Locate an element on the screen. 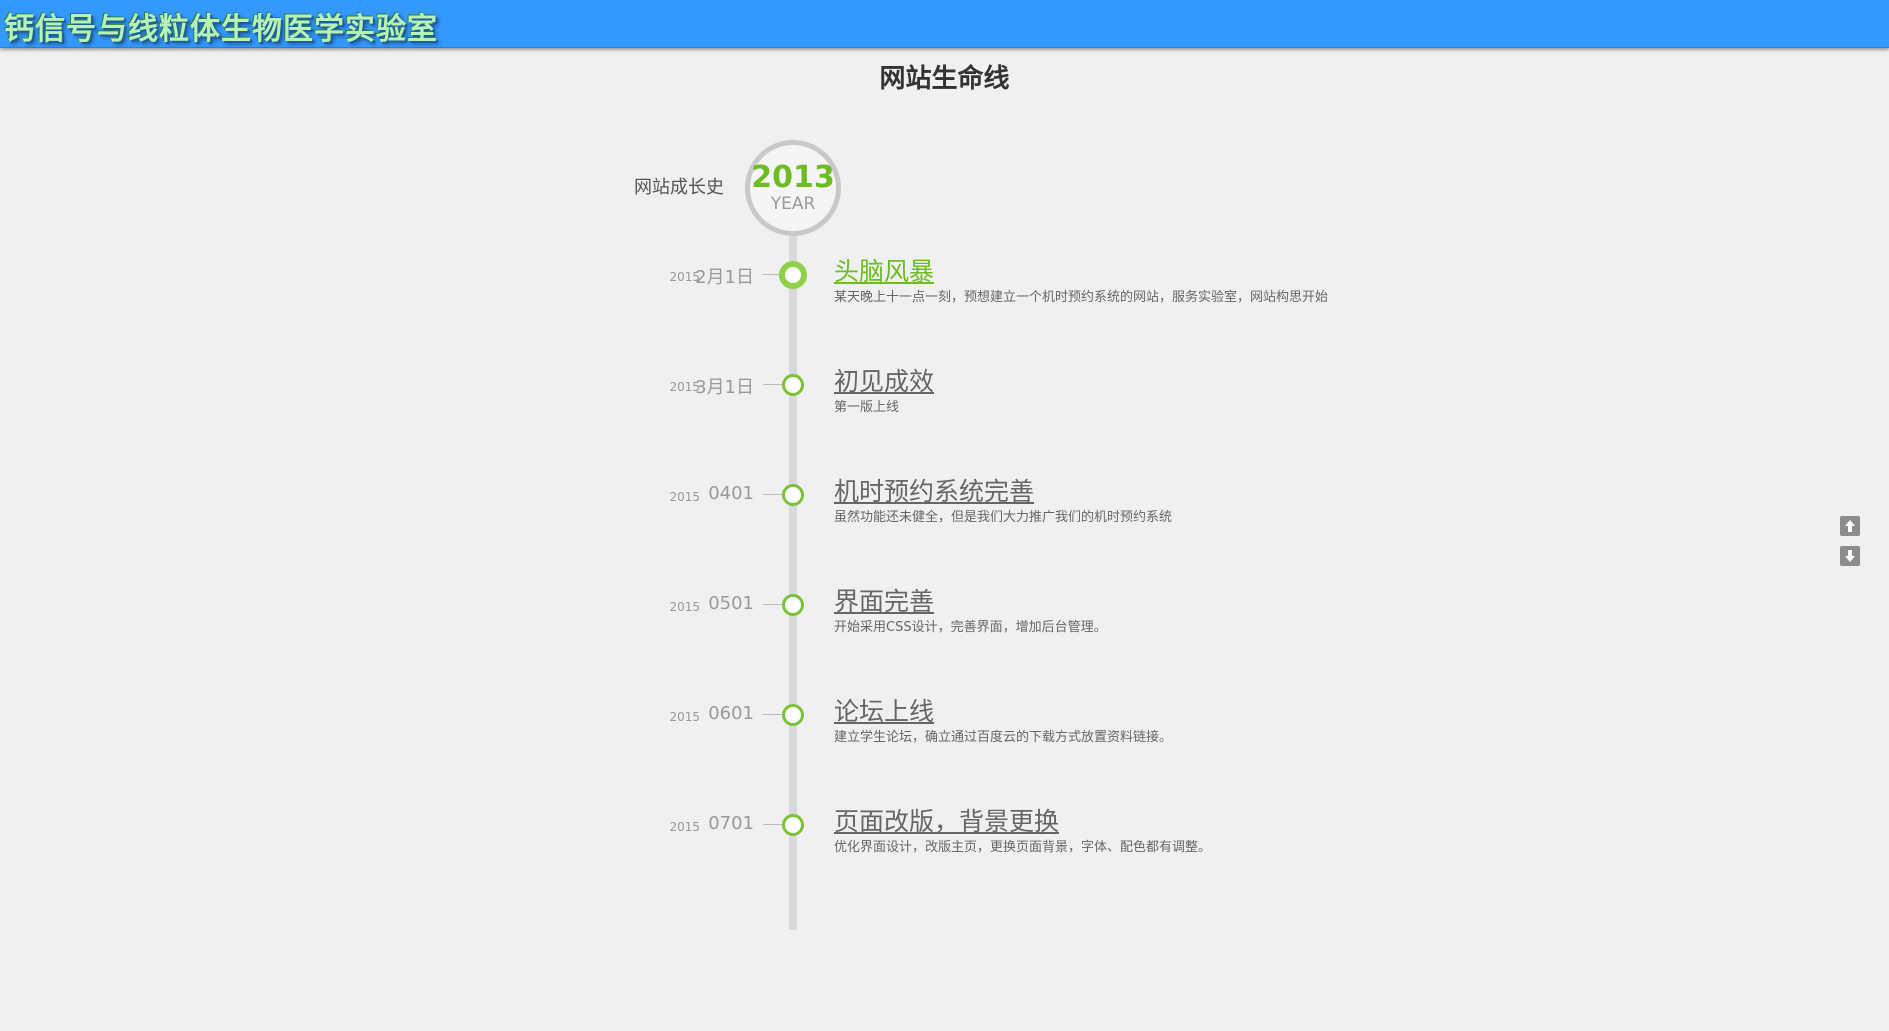 The image size is (1889, 1031). event-title-link: 界面完善 is located at coordinates (884, 600).